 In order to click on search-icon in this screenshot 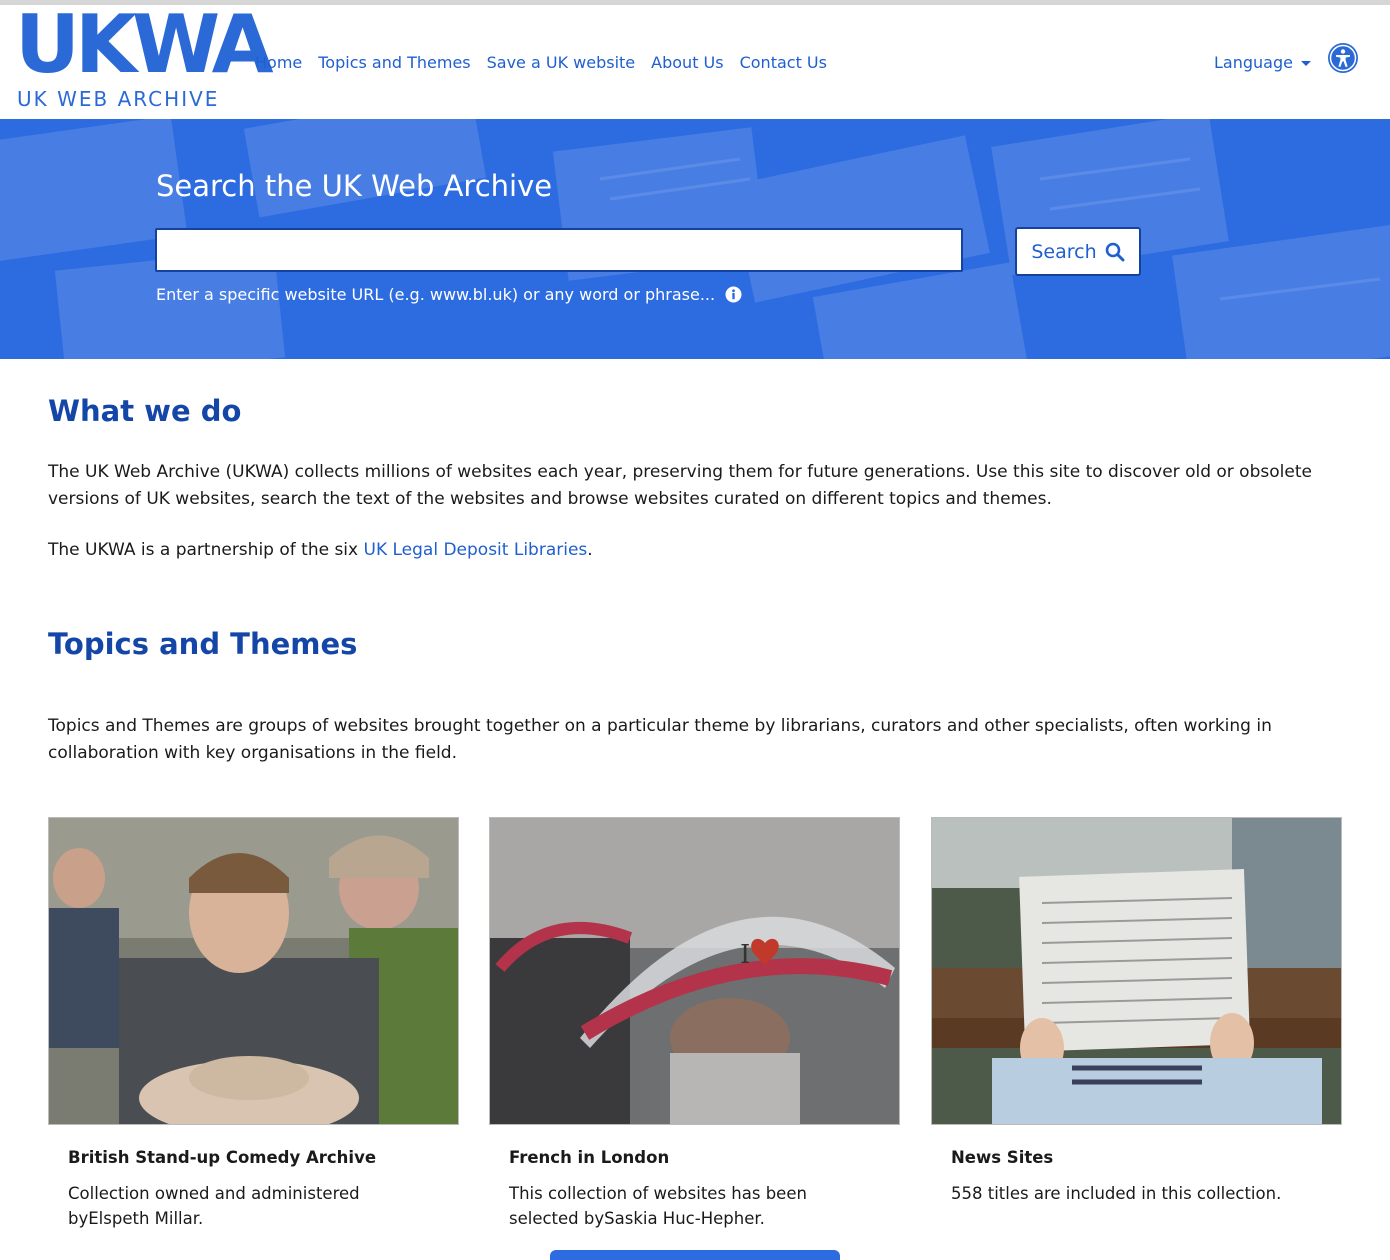, I will do `click(1115, 251)`.